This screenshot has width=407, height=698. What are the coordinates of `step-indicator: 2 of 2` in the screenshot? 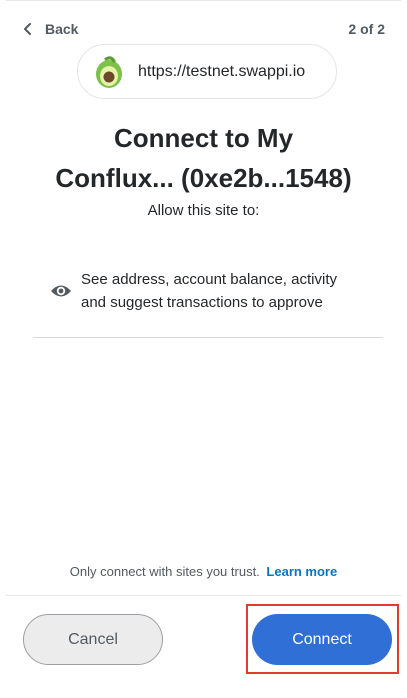 It's located at (366, 29).